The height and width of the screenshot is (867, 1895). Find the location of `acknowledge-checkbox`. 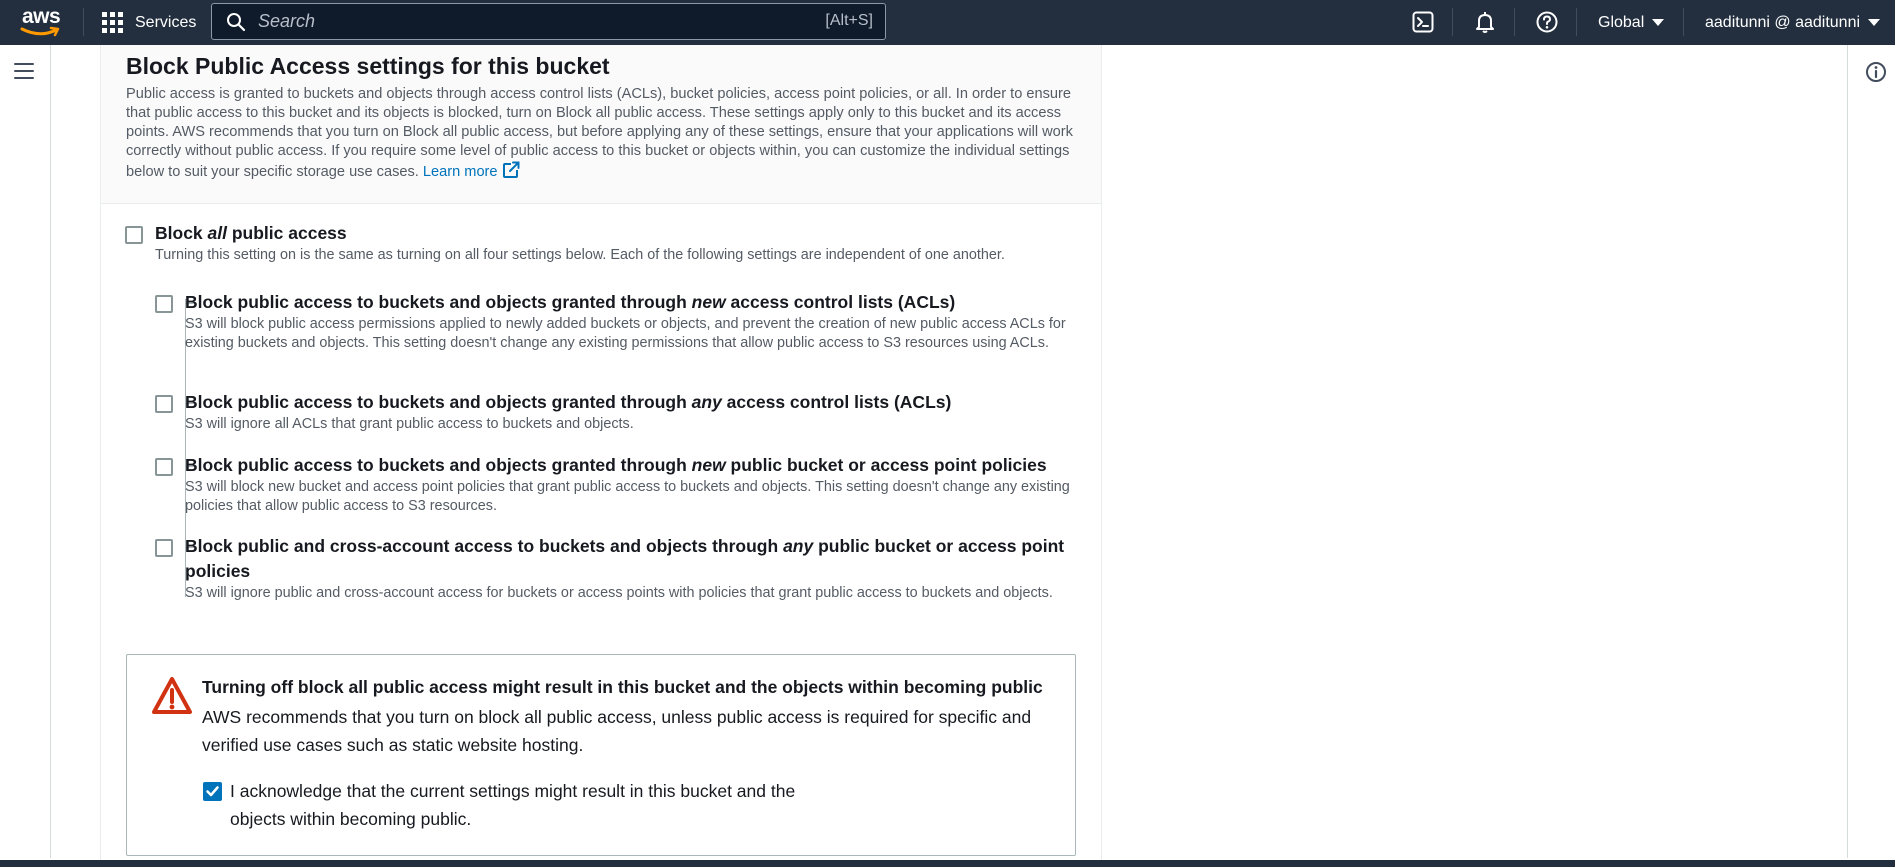

acknowledge-checkbox is located at coordinates (212, 791).